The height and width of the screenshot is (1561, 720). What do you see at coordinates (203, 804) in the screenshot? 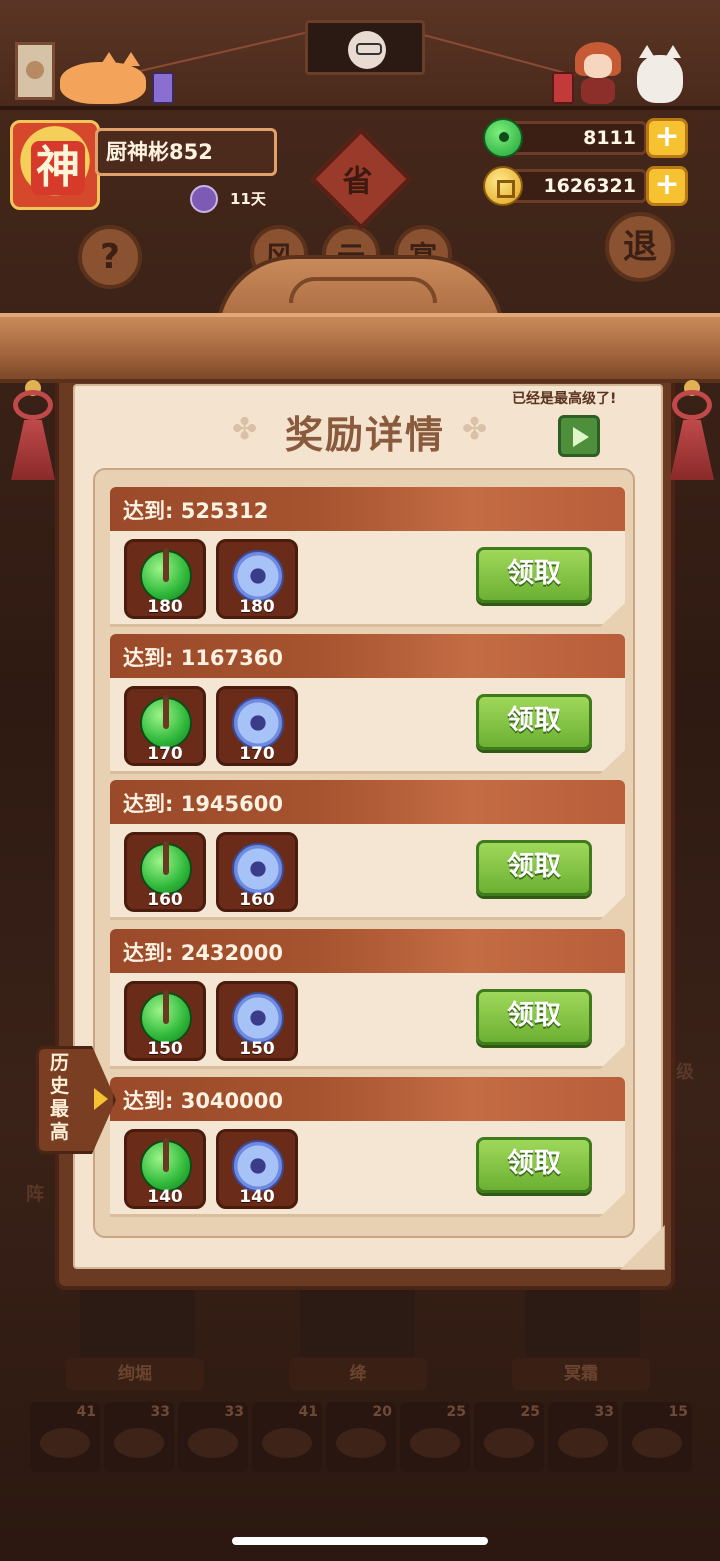
I see `reward-threshold: 达到: 1945600` at bounding box center [203, 804].